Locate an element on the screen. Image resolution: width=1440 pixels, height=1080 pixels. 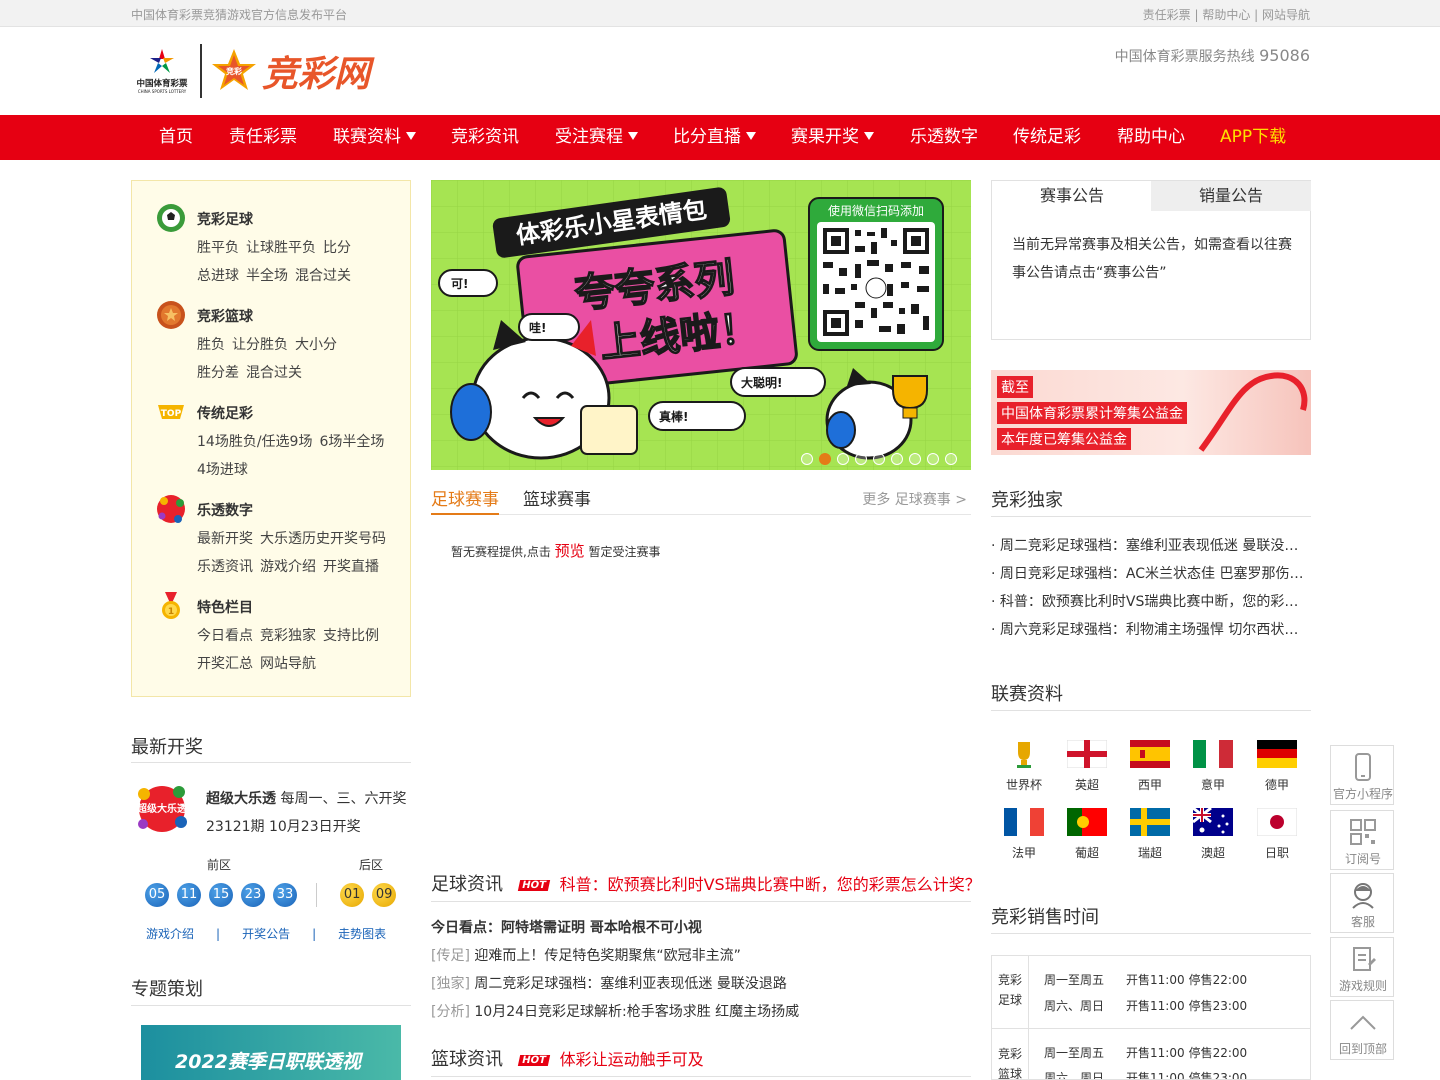
chevron-up-icon is located at coordinates (1363, 1022).